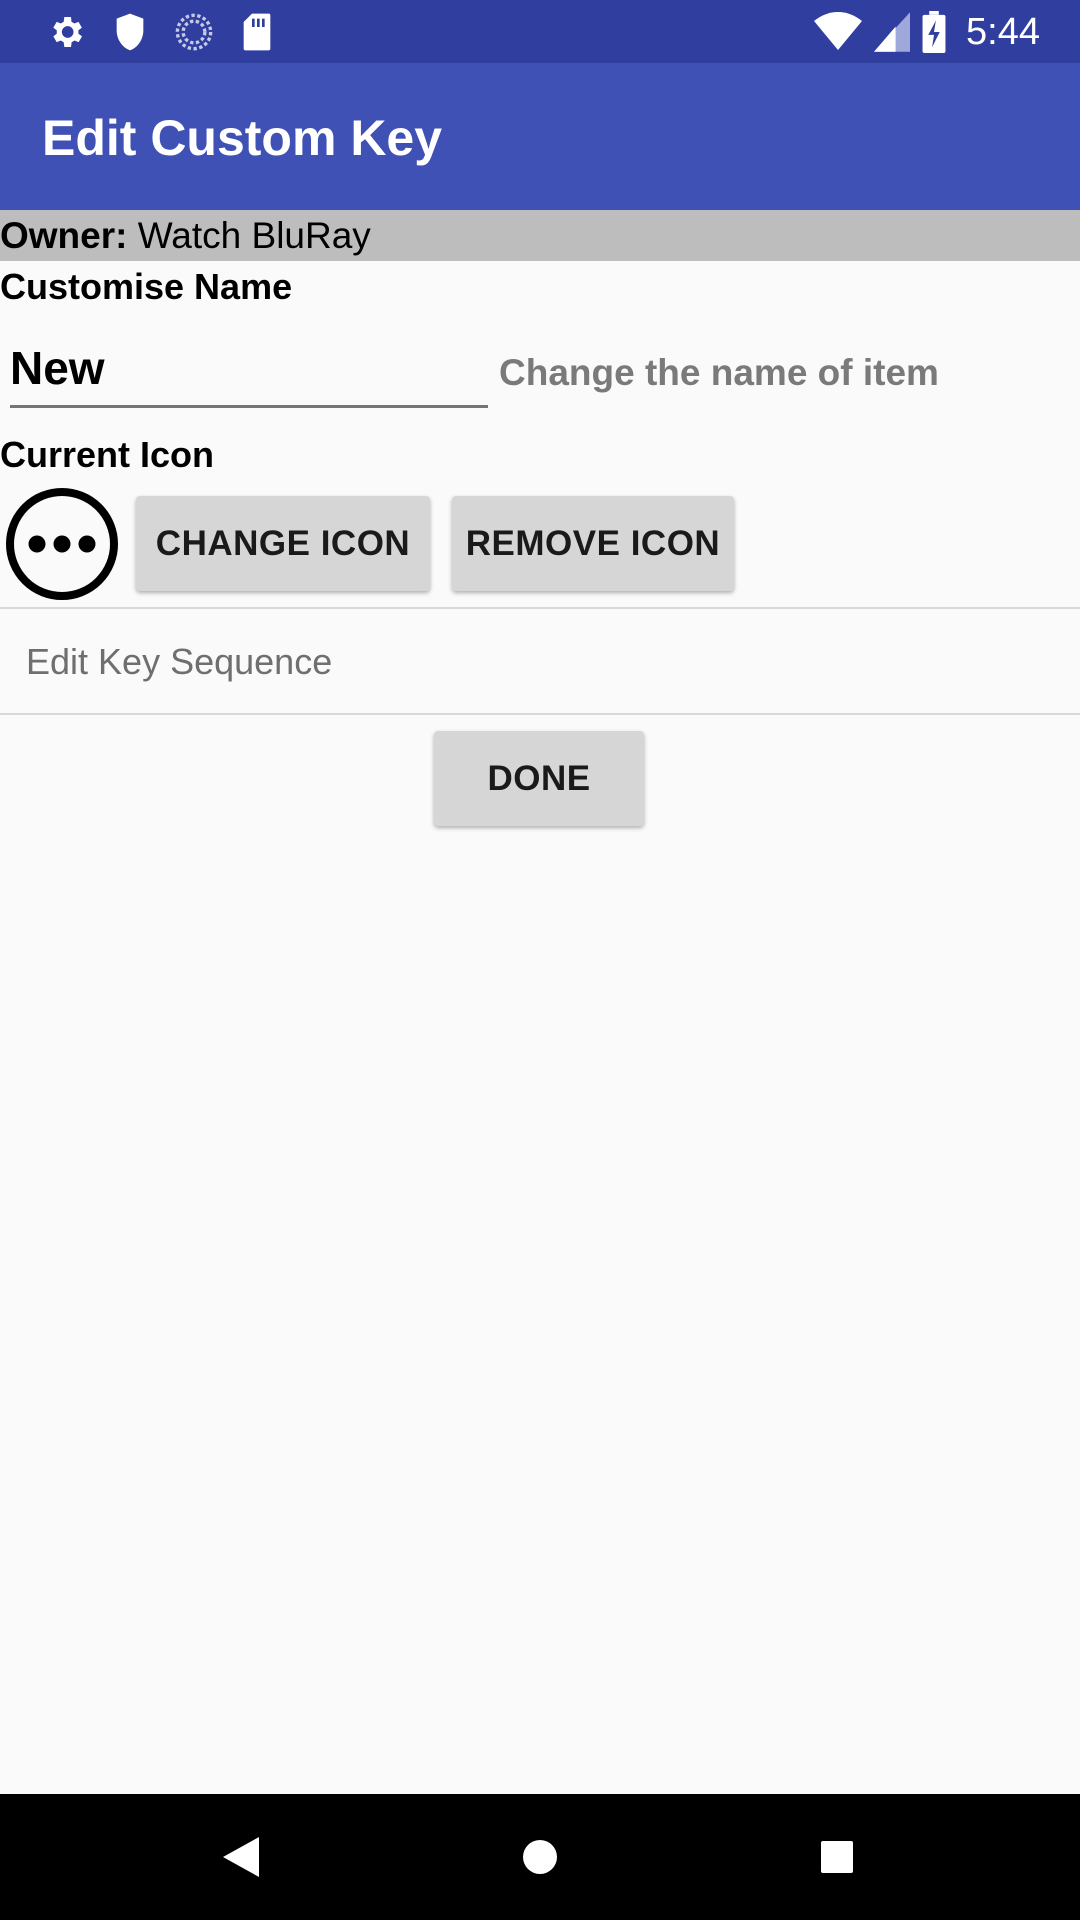 The width and height of the screenshot is (1080, 1920). Describe the element at coordinates (242, 138) in the screenshot. I see `page-title: Edit Custom Key` at that location.